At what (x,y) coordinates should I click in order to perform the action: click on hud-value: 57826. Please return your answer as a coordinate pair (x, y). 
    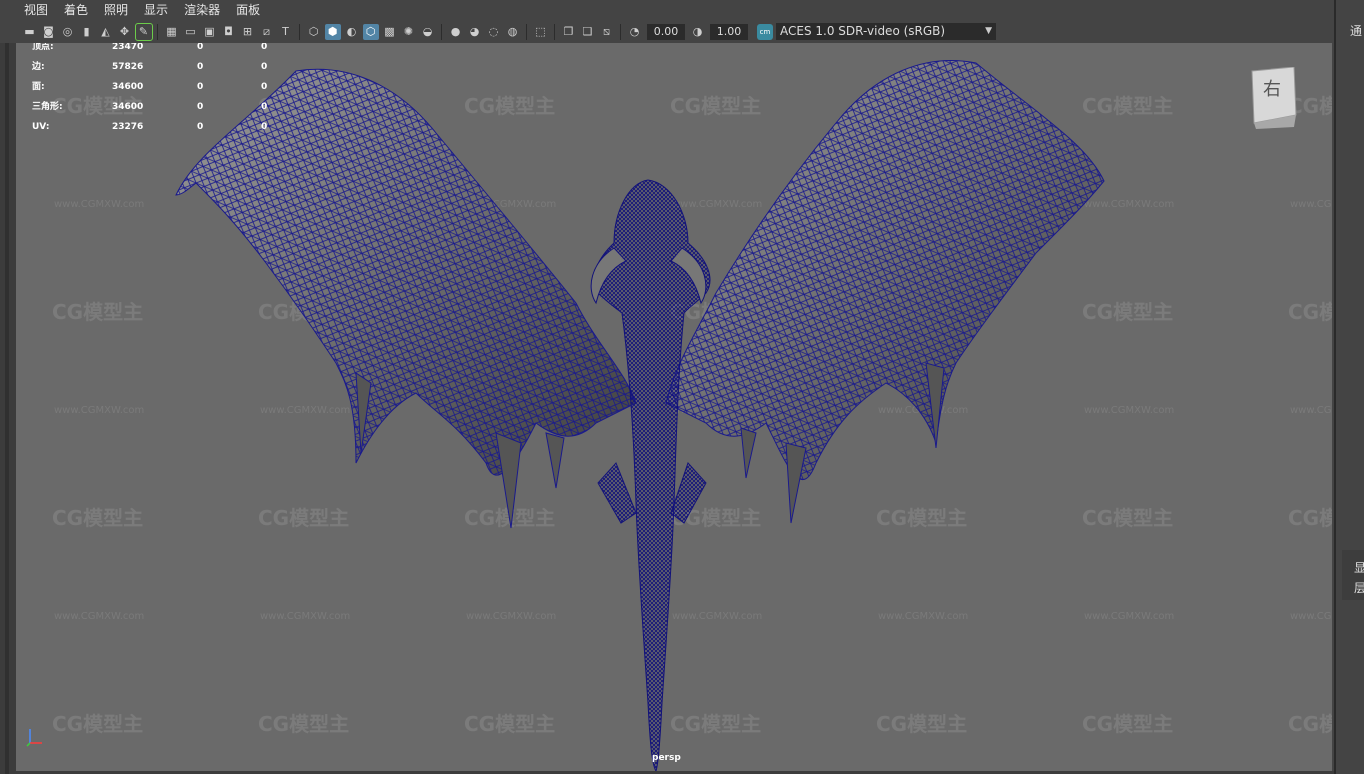
    Looking at the image, I should click on (128, 67).